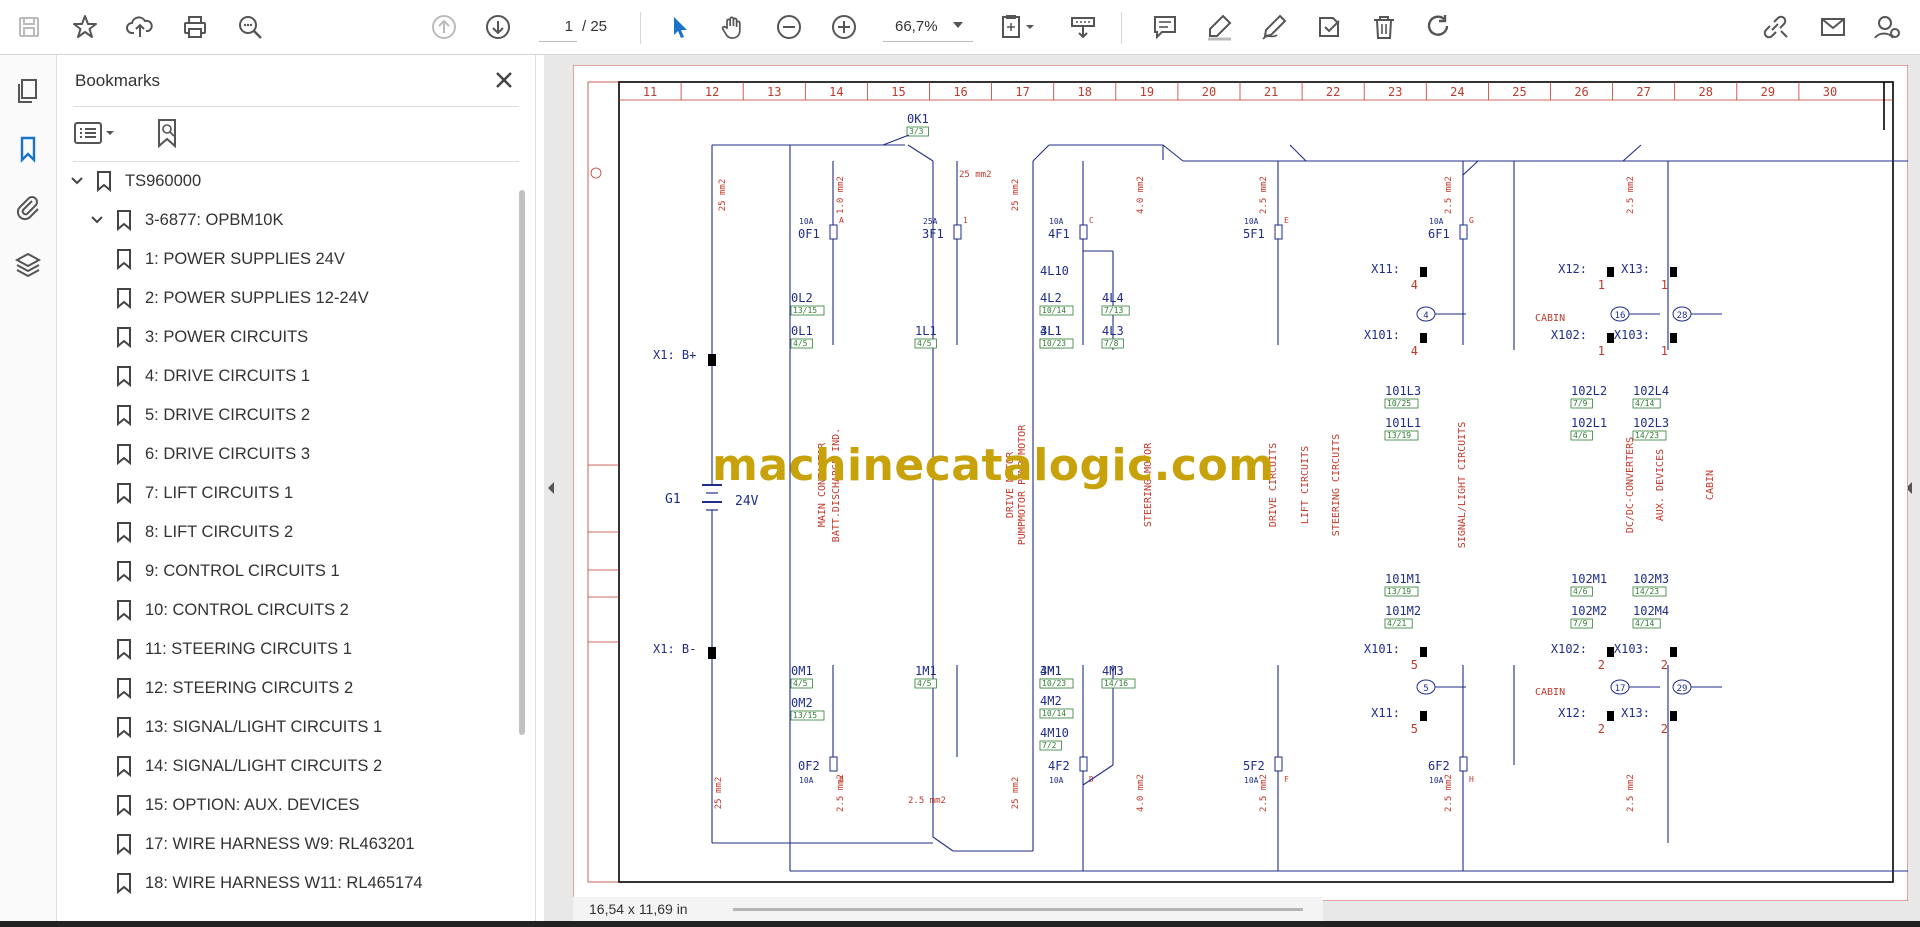  What do you see at coordinates (1329, 27) in the screenshot?
I see `stamp-icon` at bounding box center [1329, 27].